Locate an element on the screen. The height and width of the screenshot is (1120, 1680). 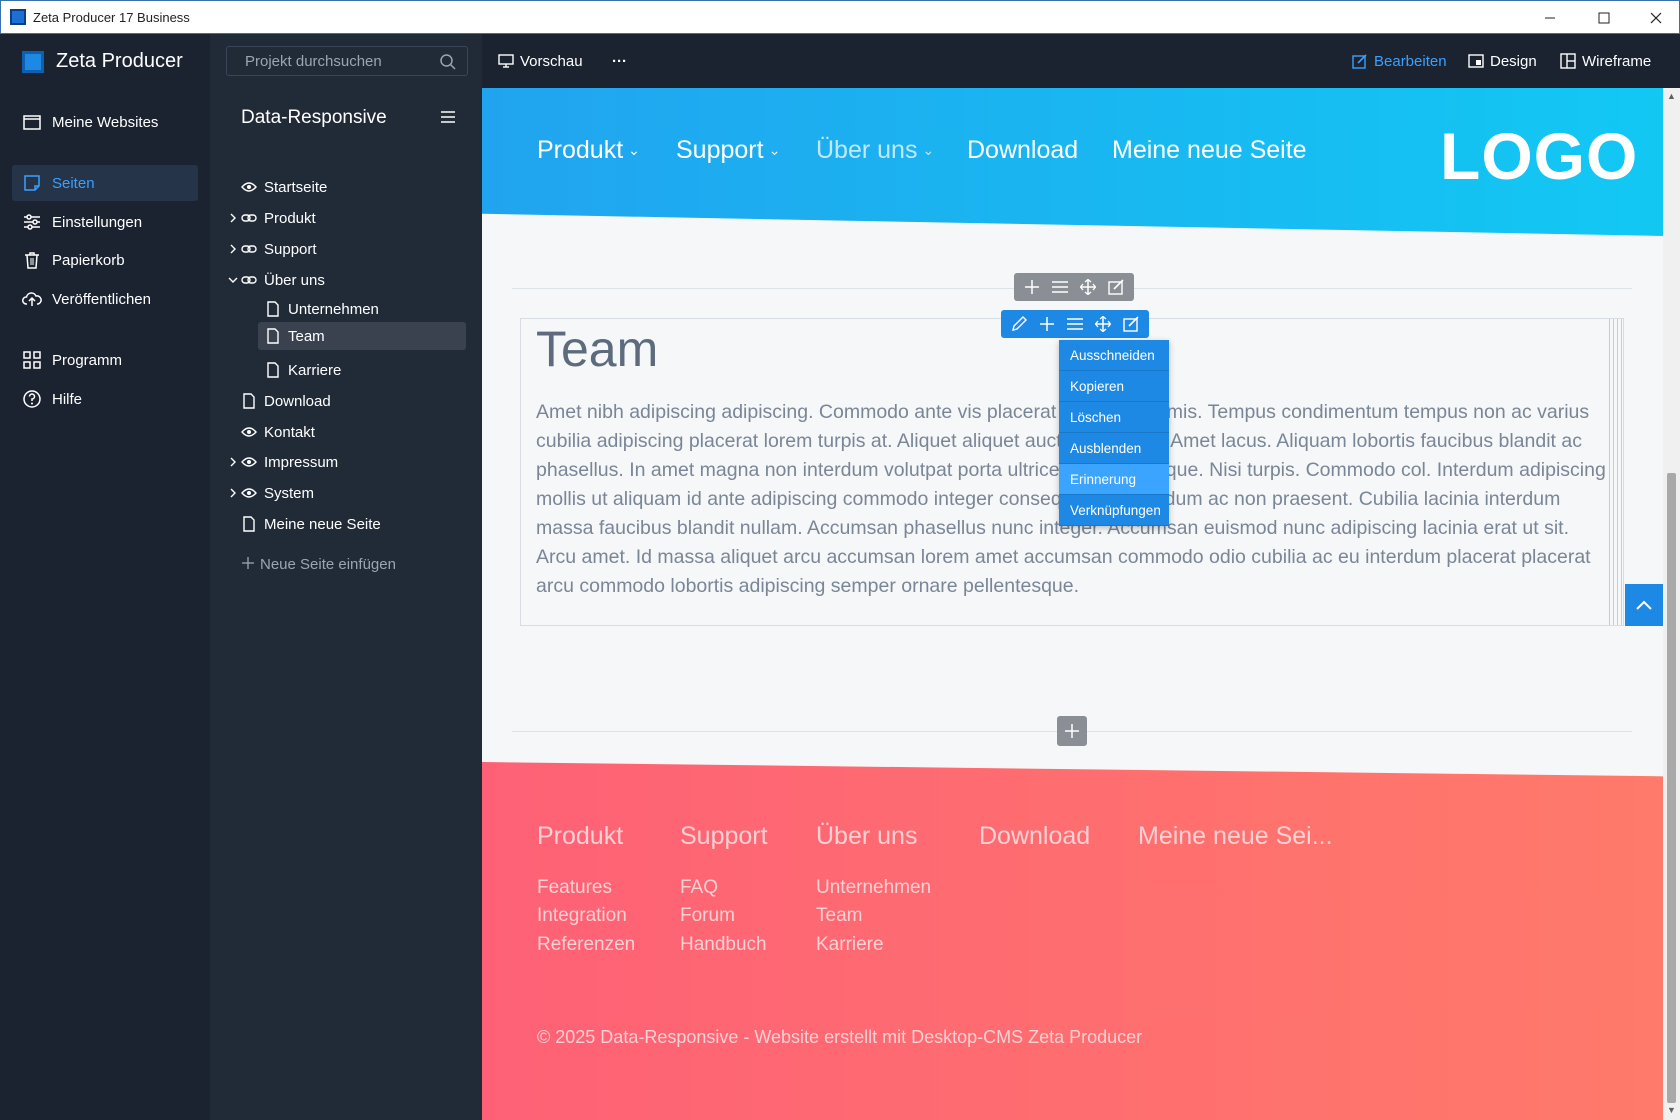
sidebar-item-papierkorb: Papierkorb is located at coordinates (105, 260).